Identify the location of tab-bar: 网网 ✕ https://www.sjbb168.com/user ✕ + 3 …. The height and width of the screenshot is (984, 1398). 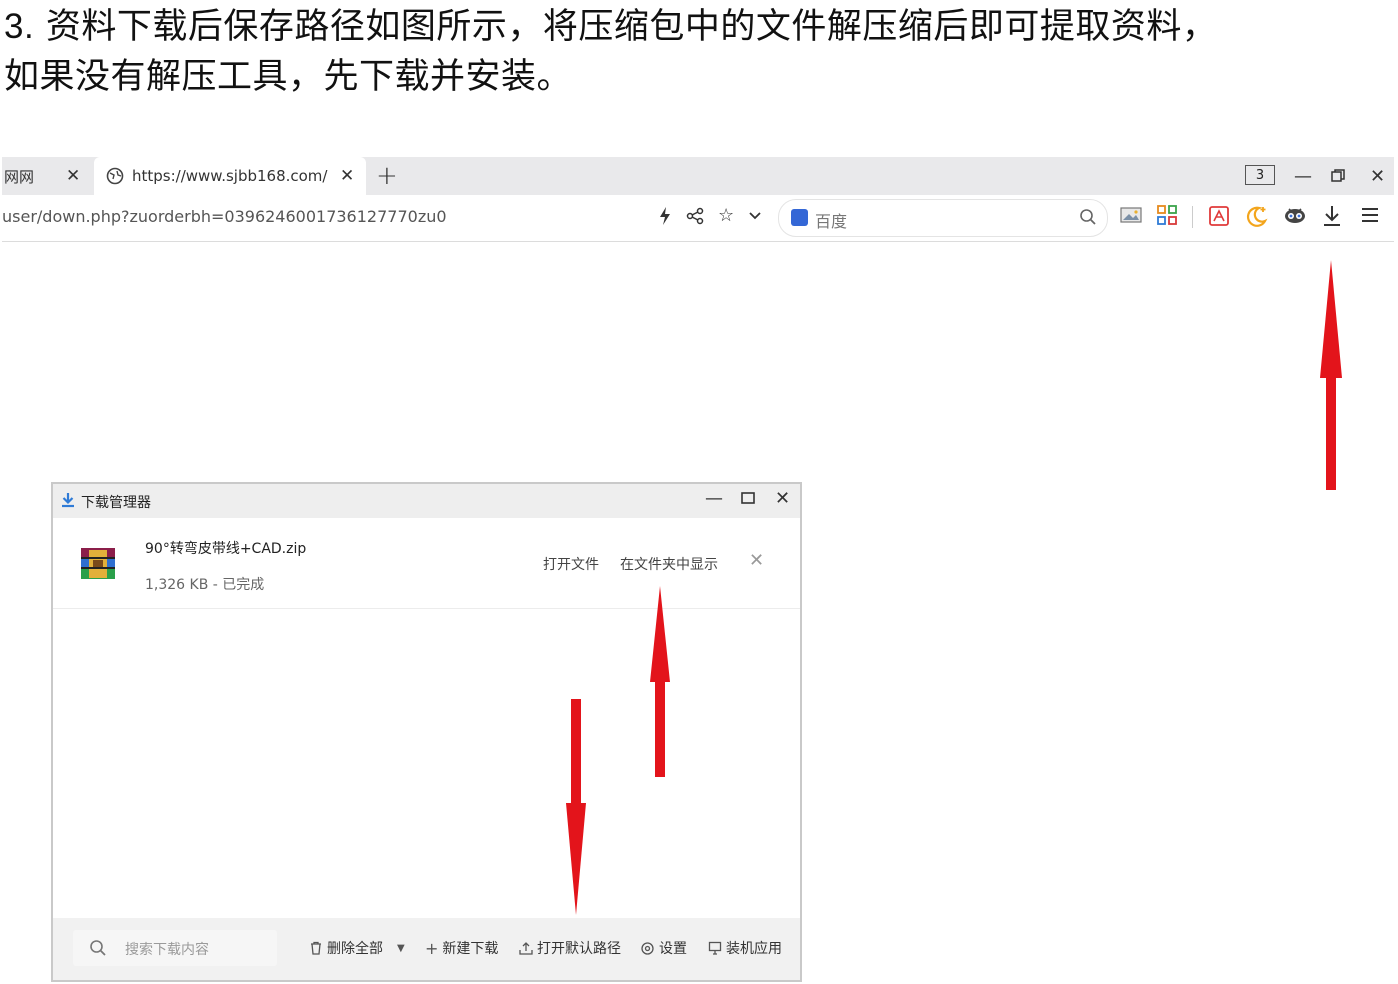
(698, 176).